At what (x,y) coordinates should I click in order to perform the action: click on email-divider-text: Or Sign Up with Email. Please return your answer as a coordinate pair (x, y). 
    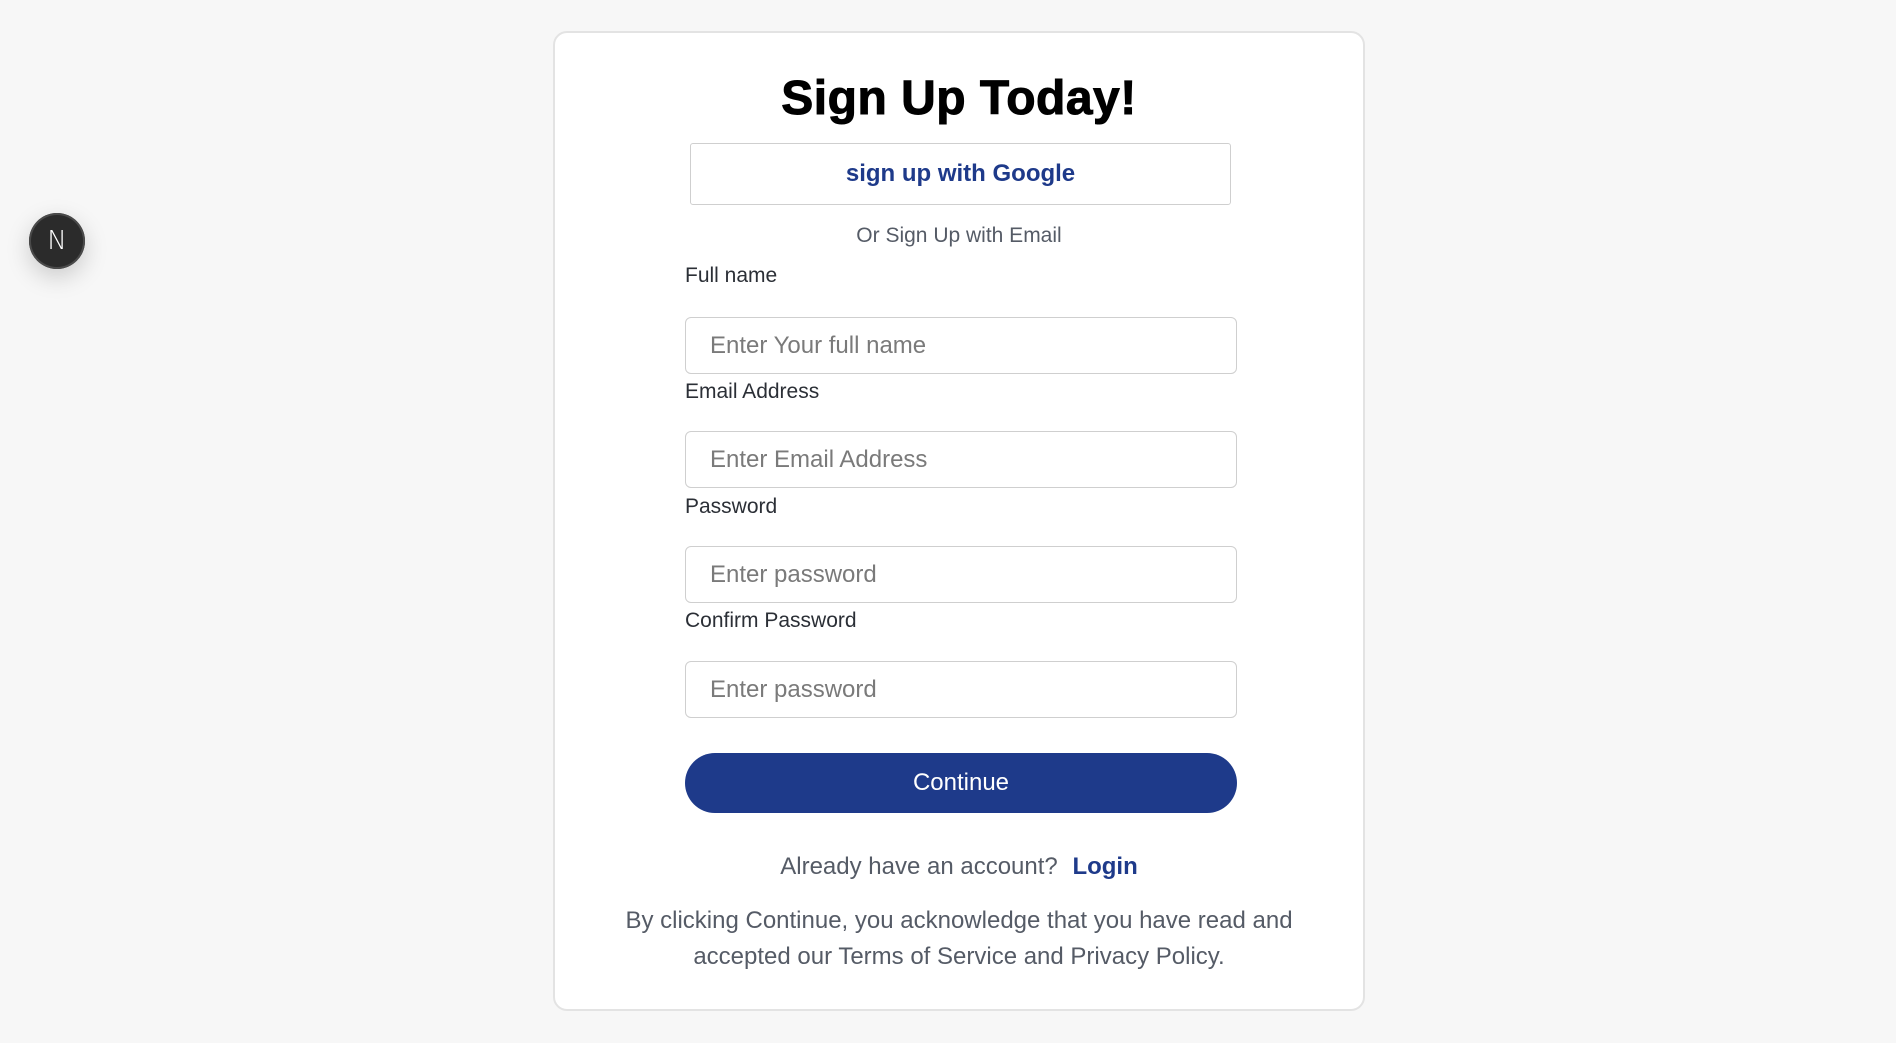
    Looking at the image, I should click on (959, 235).